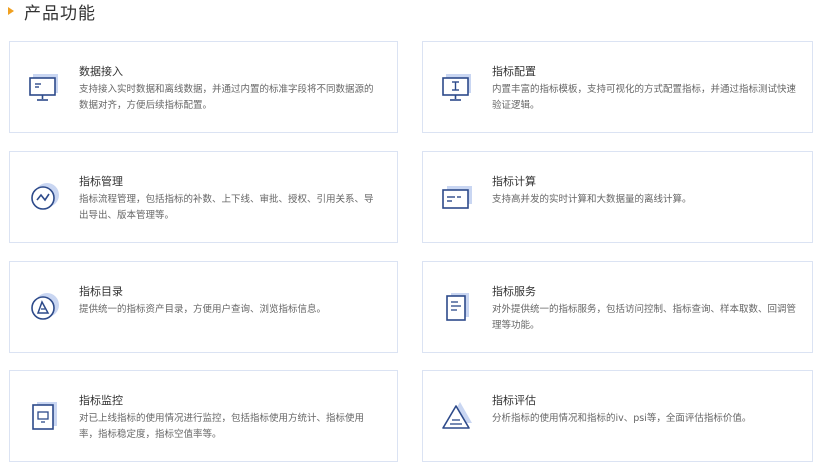  What do you see at coordinates (514, 291) in the screenshot?
I see `feature-title: 指标服务` at bounding box center [514, 291].